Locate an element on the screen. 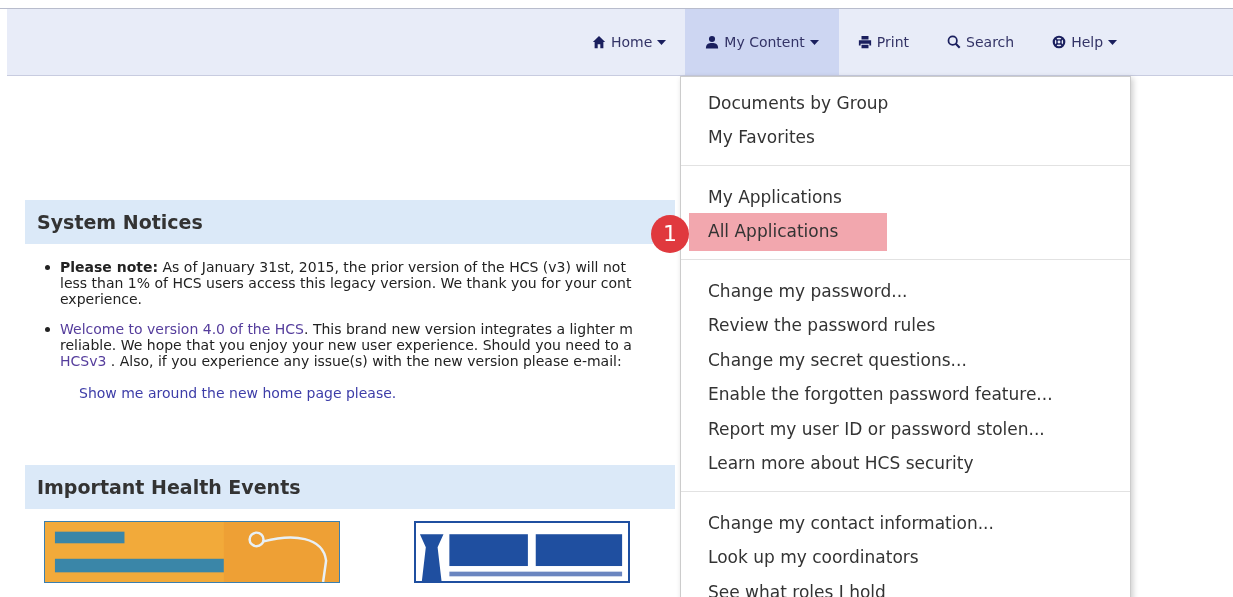 This screenshot has width=1233, height=597. step-badge: 1 is located at coordinates (670, 233).